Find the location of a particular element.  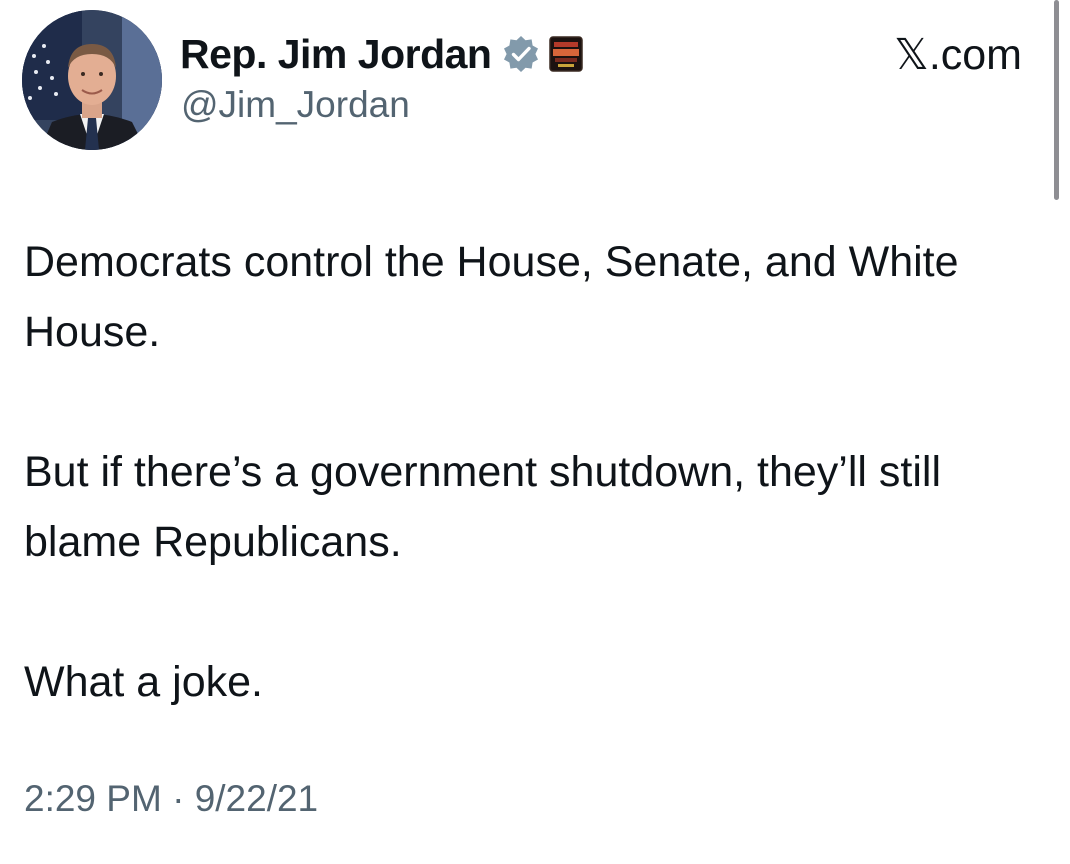

tweet-timestamp: 2:29 PM · 9/22/21 is located at coordinates (171, 799).